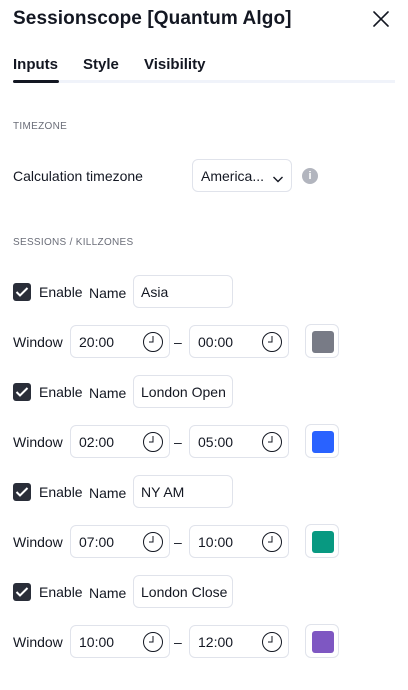 Image resolution: width=408 pixels, height=690 pixels. What do you see at coordinates (78, 176) in the screenshot?
I see `calculation-timezone-label: Calculation timezone` at bounding box center [78, 176].